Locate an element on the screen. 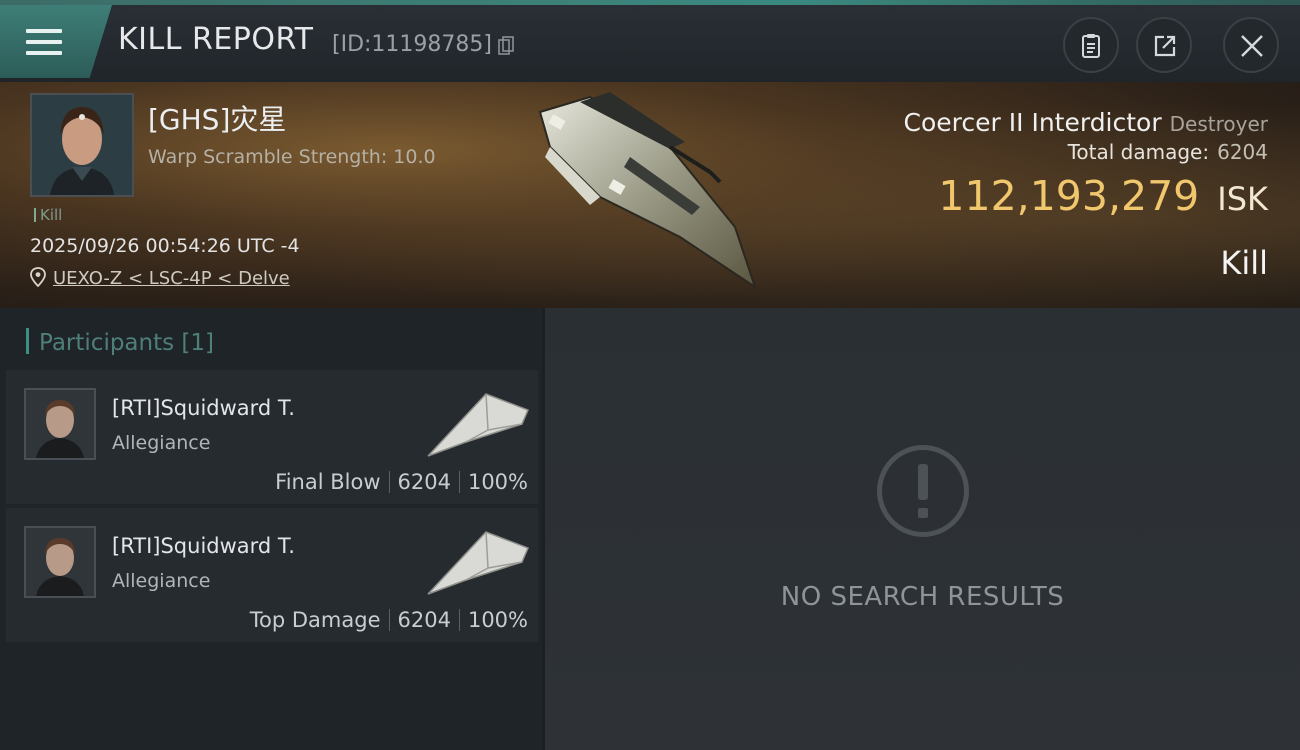 Image resolution: width=1300 pixels, height=750 pixels. top-bar: KILL REPORT [ID:11198785] is located at coordinates (650, 41).